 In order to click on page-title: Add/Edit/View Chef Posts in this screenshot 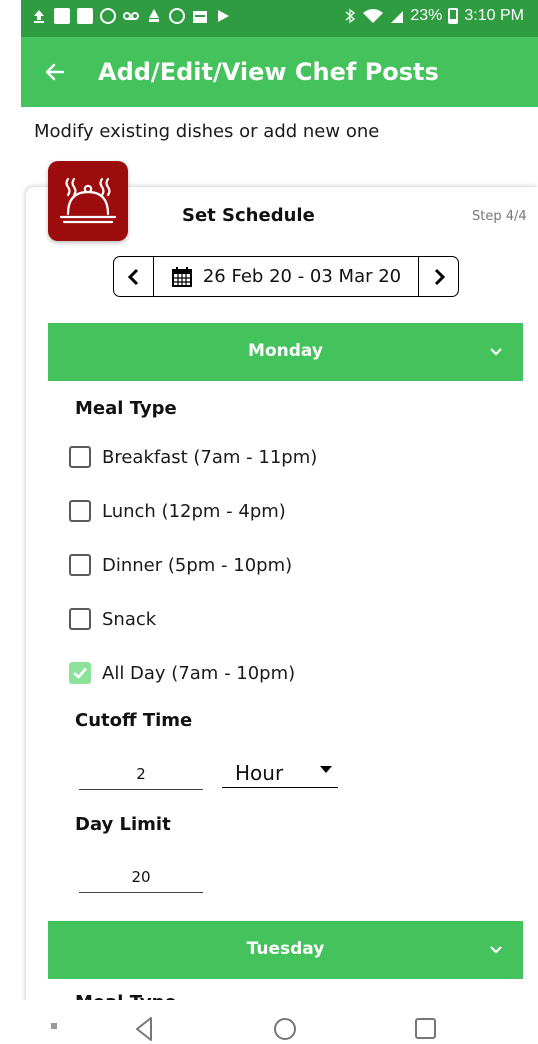, I will do `click(268, 72)`.